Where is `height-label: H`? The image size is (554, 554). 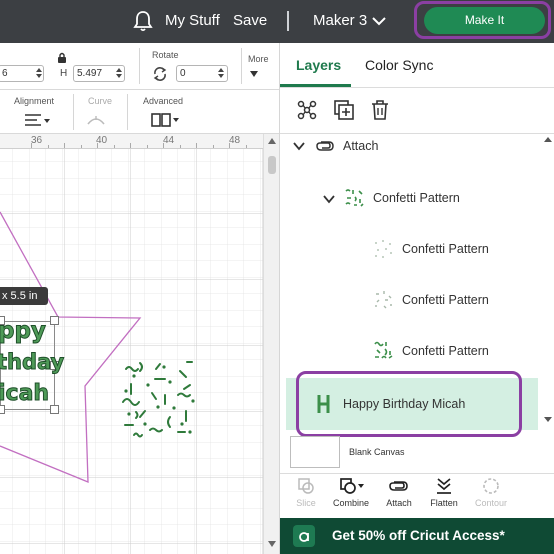
height-label: H is located at coordinates (64, 73).